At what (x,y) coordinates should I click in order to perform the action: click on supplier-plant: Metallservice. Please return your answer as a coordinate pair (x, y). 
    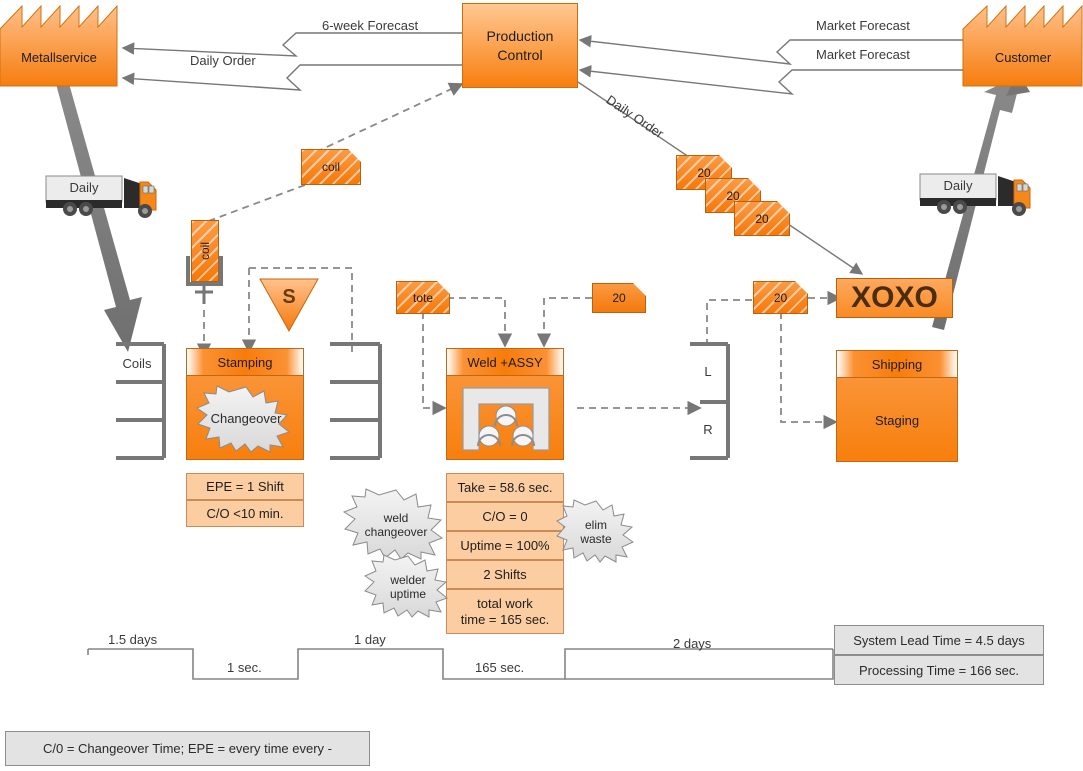
    Looking at the image, I should click on (59, 45).